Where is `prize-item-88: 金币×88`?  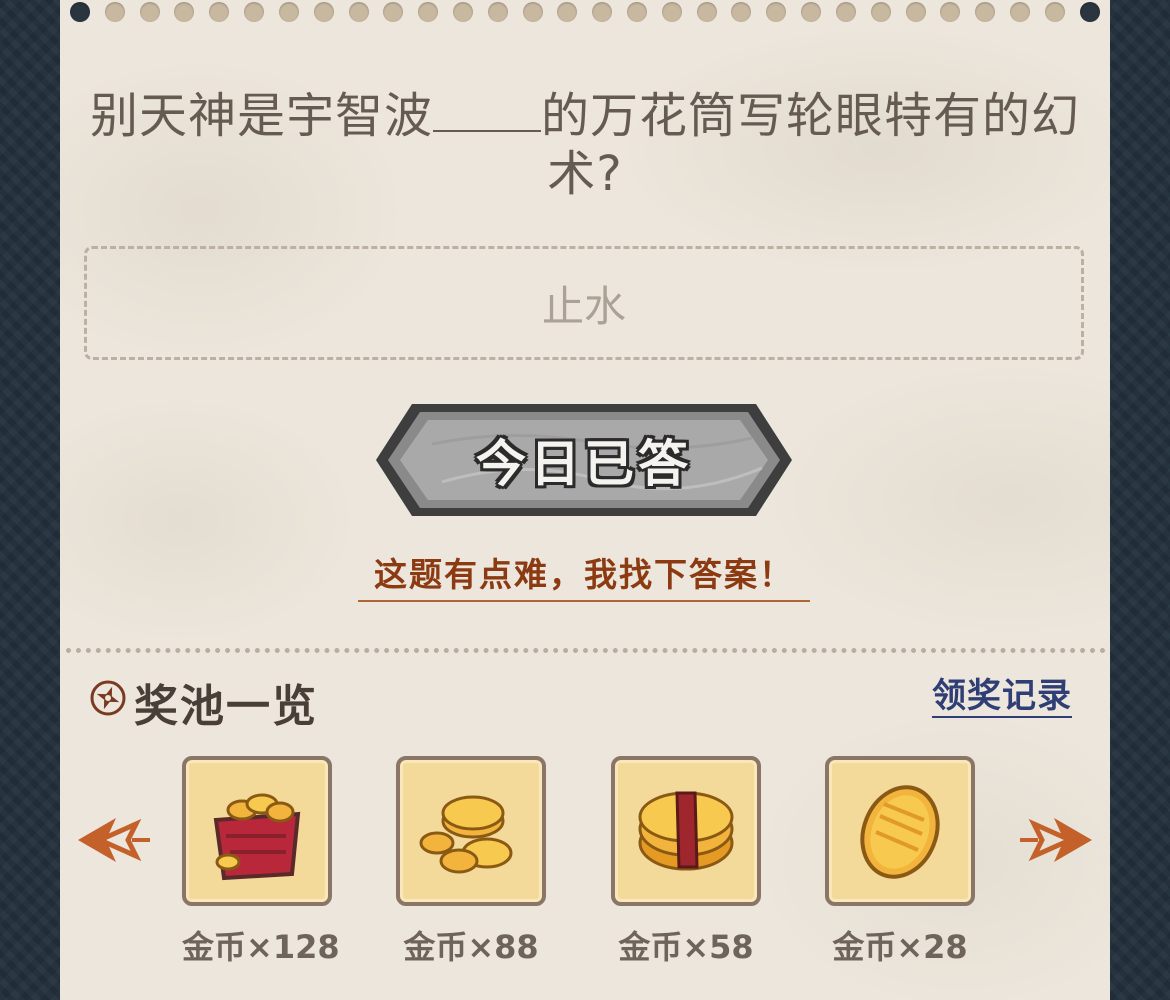 prize-item-88: 金币×88 is located at coordinates (471, 862).